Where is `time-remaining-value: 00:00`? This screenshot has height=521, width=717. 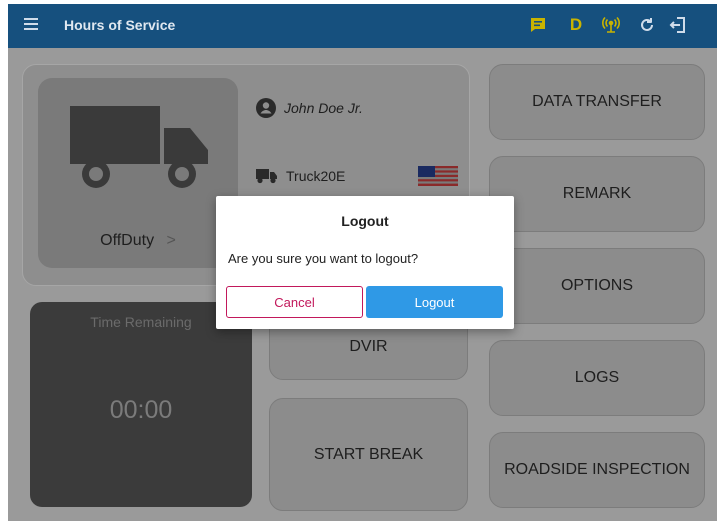
time-remaining-value: 00:00 is located at coordinates (141, 410).